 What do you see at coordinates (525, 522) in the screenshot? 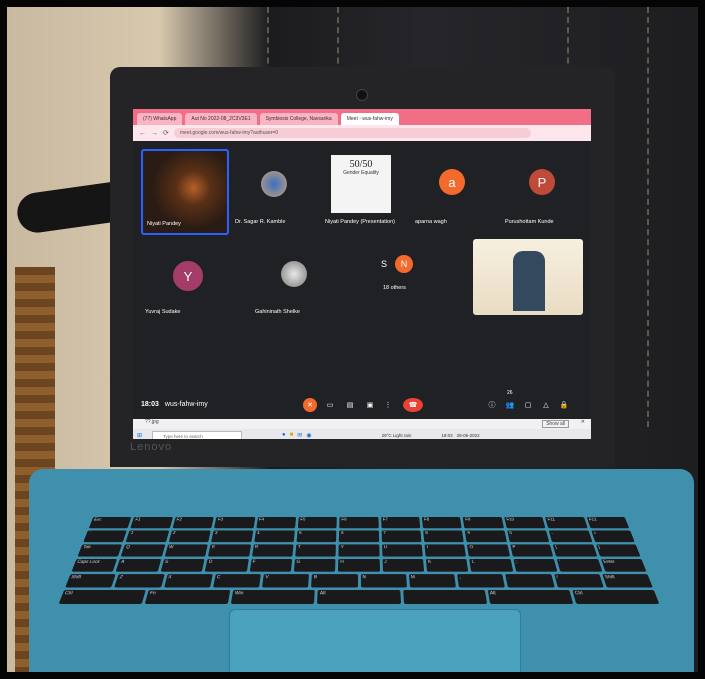
I see `keyboard-key: F10` at bounding box center [525, 522].